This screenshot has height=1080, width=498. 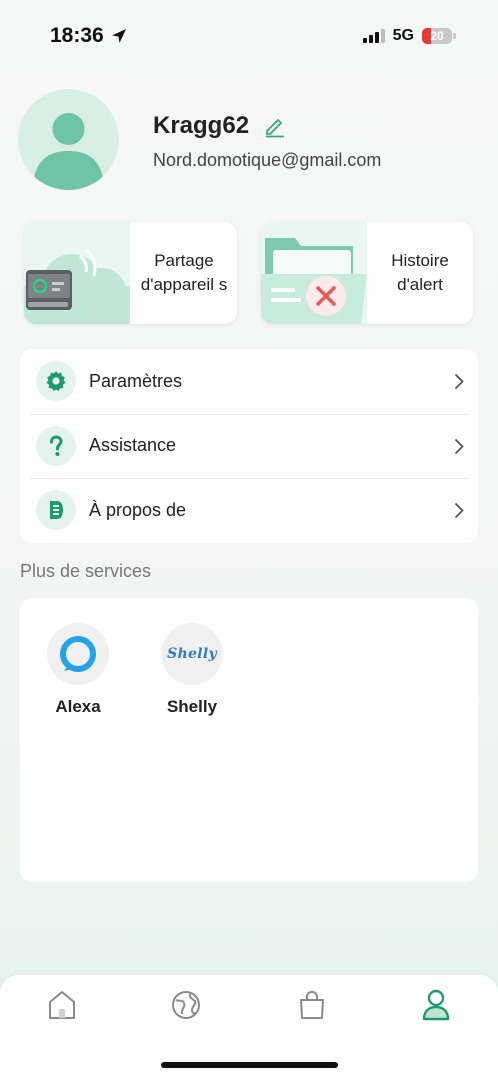 I want to click on home-icon, so click(x=62, y=1005).